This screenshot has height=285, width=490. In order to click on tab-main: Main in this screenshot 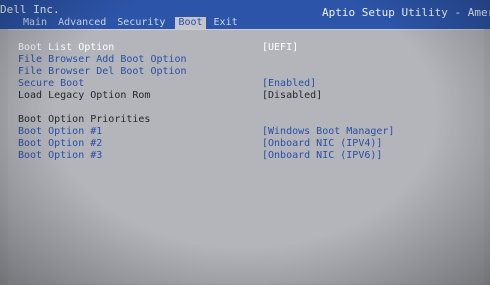, I will do `click(35, 23)`.